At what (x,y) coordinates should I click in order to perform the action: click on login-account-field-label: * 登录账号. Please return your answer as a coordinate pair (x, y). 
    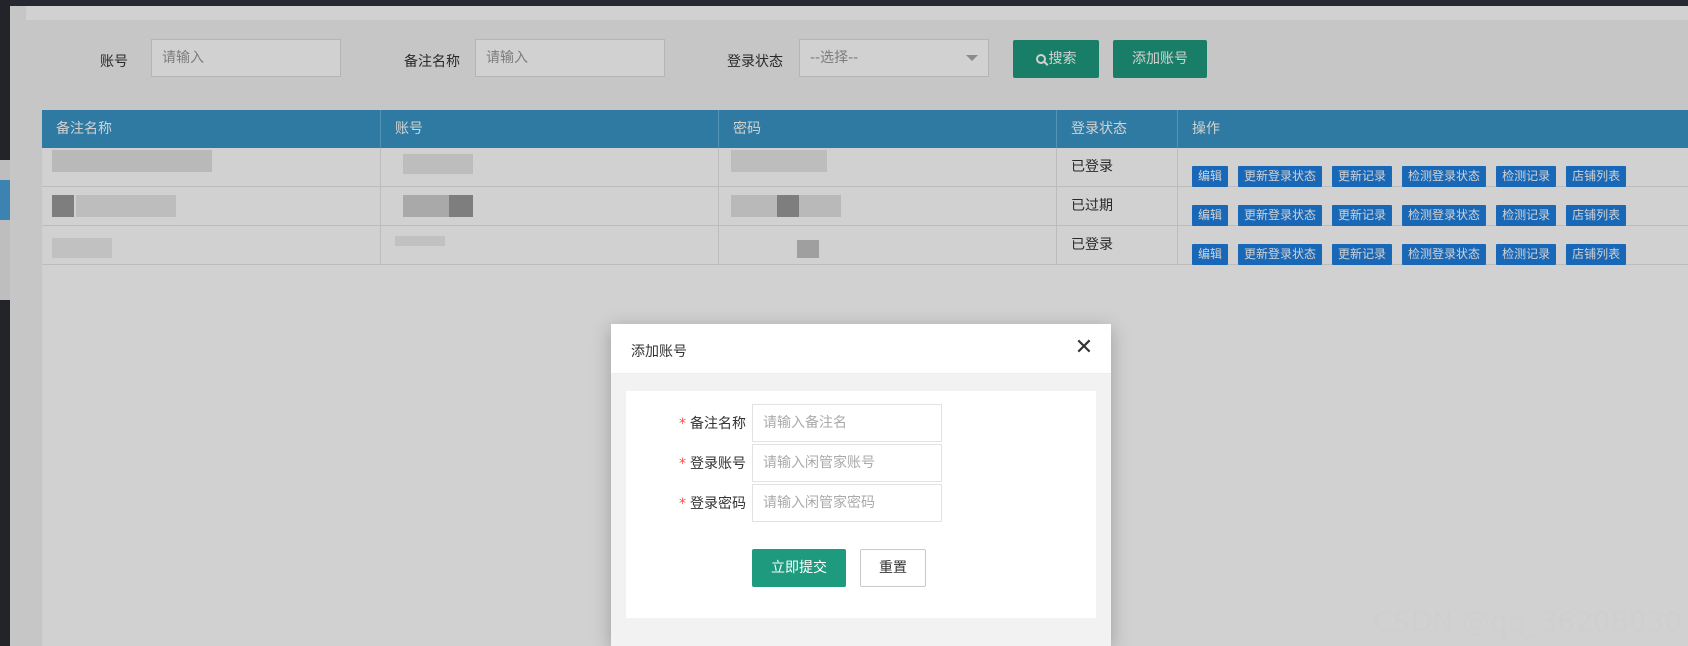
    Looking at the image, I should click on (706, 463).